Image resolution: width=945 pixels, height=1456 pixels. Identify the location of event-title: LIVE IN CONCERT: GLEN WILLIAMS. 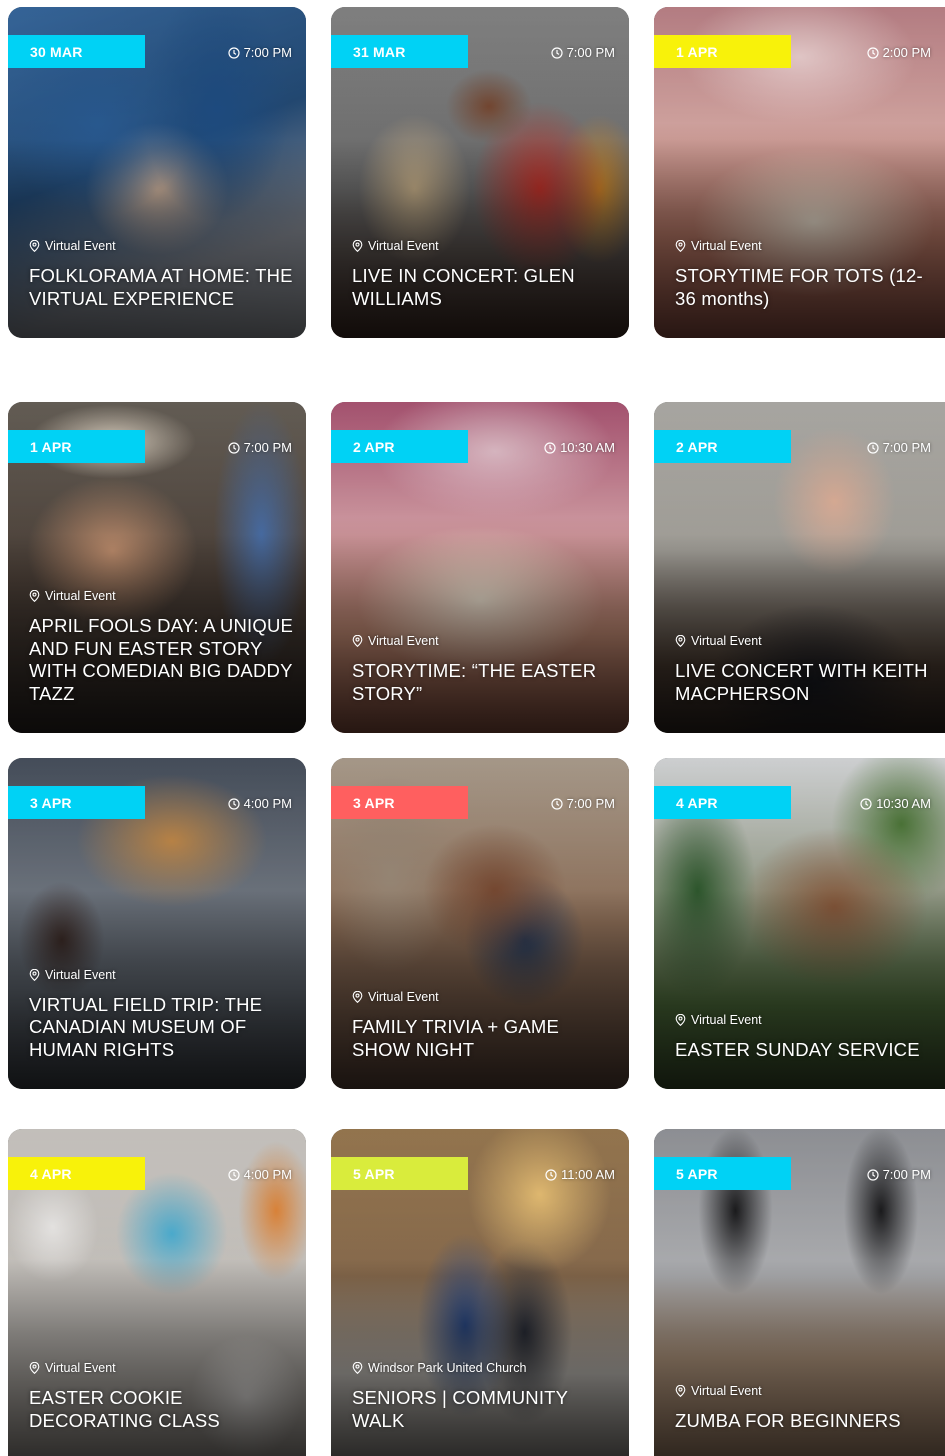
(484, 287).